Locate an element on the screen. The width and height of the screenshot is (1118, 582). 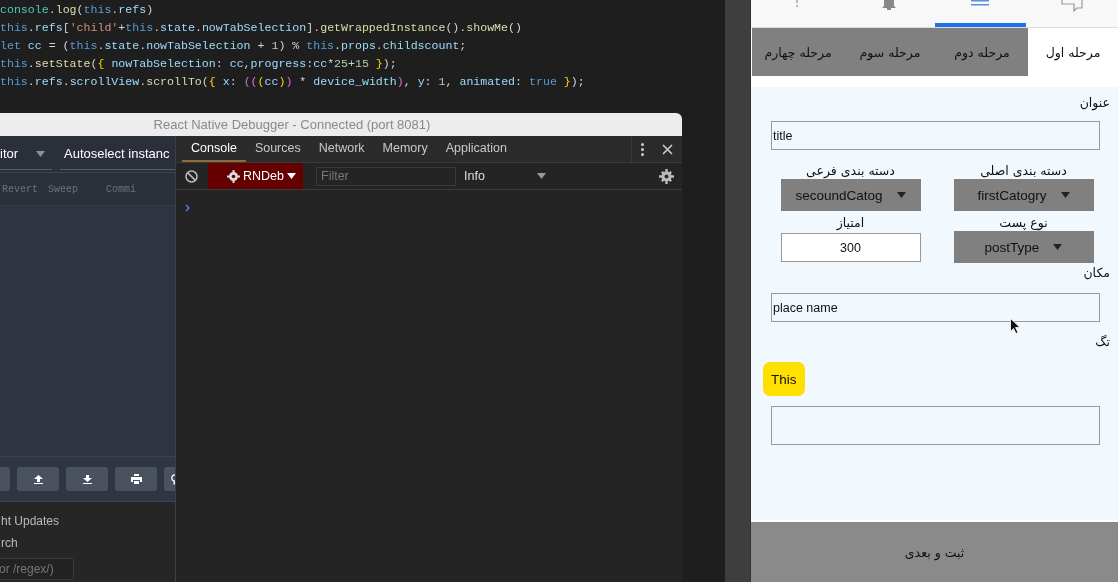
dropdown: secoundCatog is located at coordinates (850, 195).